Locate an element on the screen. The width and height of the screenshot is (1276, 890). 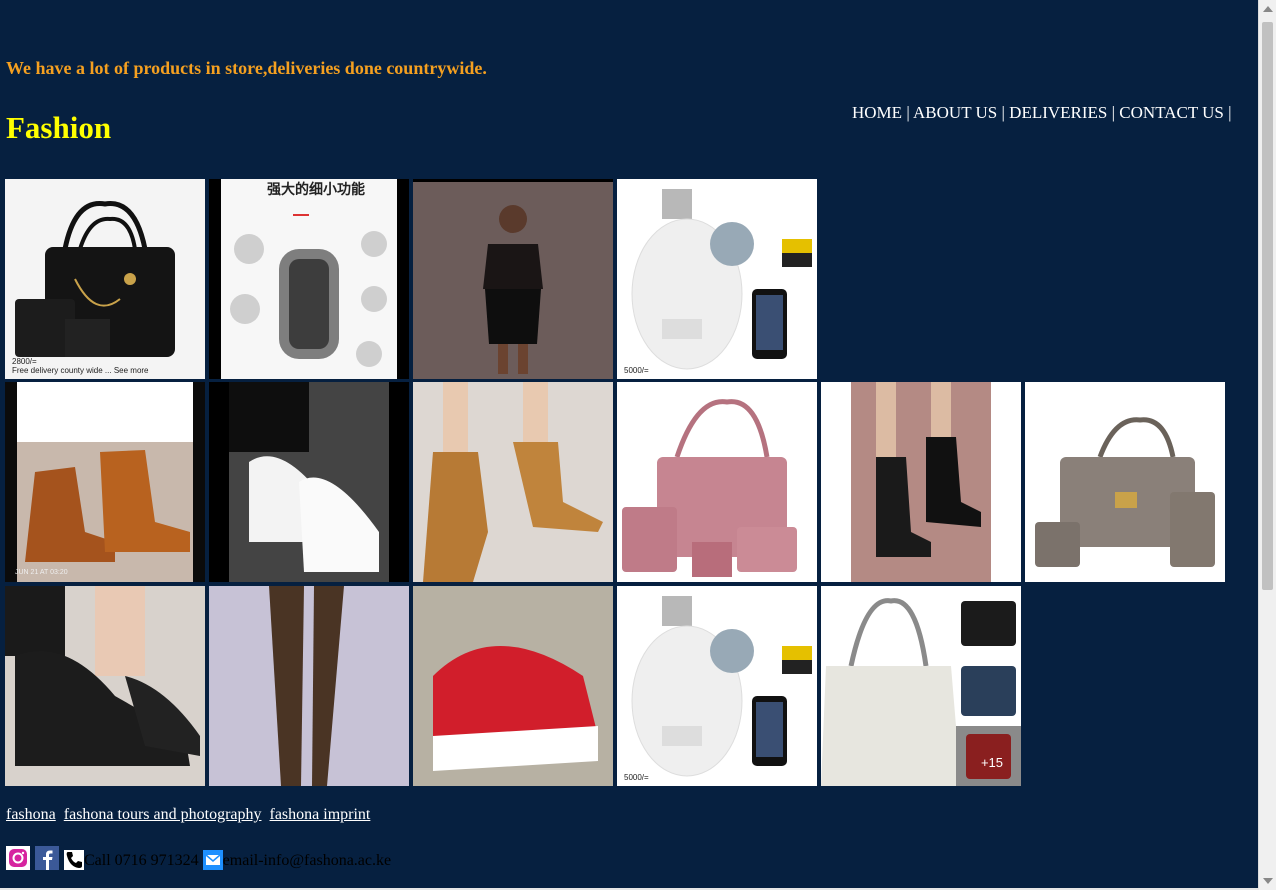
scroll-down-arrow is located at coordinates (1268, 881).